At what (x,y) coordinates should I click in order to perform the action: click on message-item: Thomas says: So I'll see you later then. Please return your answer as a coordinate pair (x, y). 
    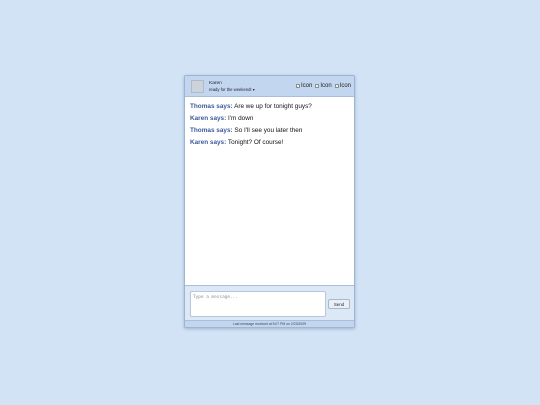
    Looking at the image, I should click on (270, 131).